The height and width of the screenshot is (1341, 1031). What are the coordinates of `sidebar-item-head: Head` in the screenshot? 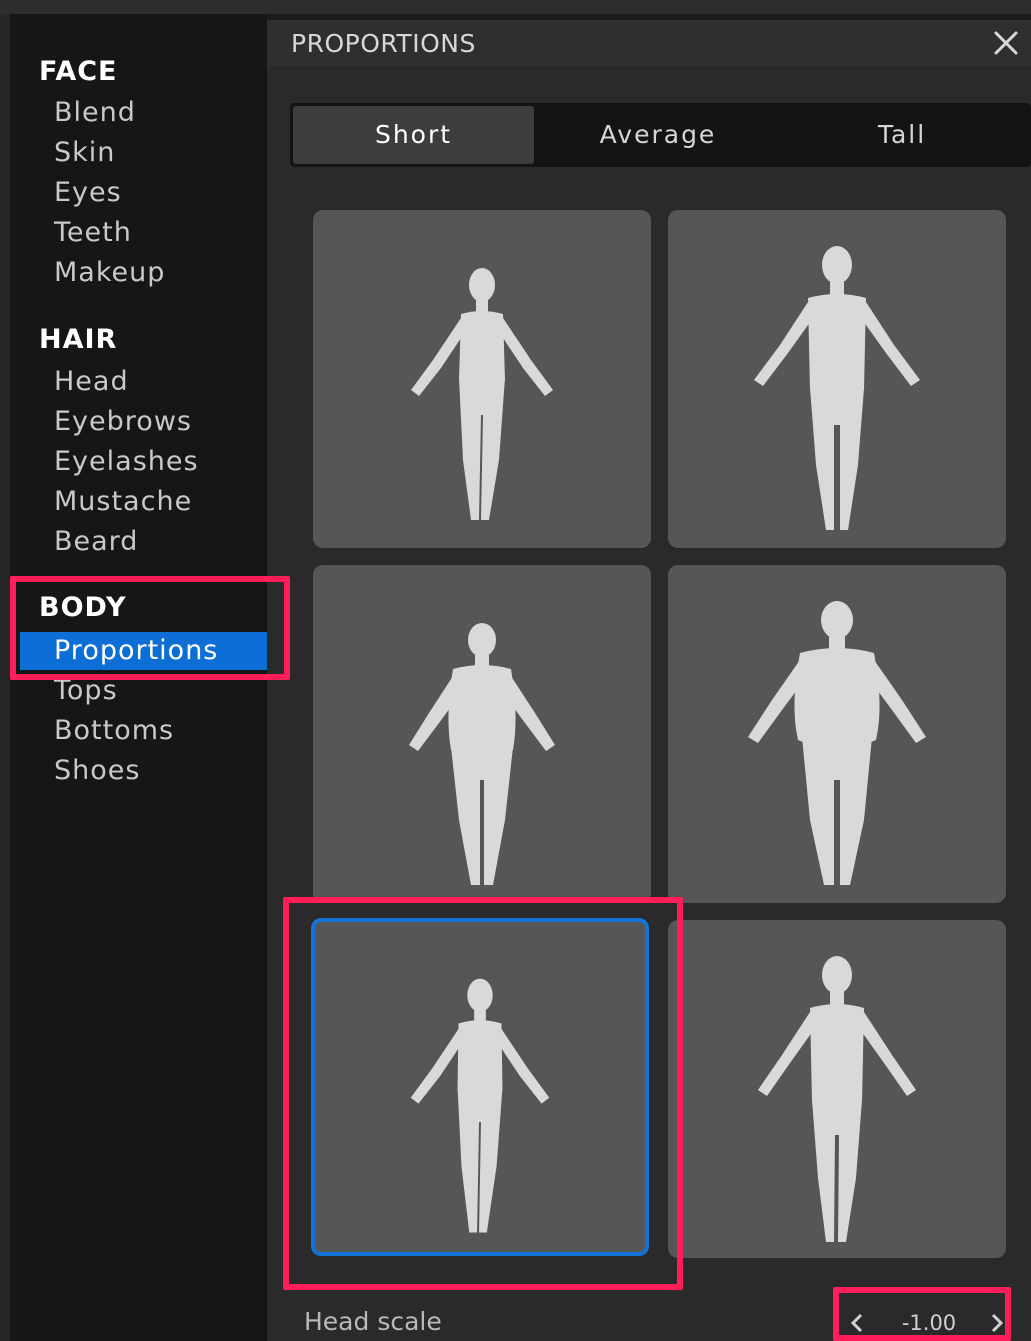 It's located at (91, 382).